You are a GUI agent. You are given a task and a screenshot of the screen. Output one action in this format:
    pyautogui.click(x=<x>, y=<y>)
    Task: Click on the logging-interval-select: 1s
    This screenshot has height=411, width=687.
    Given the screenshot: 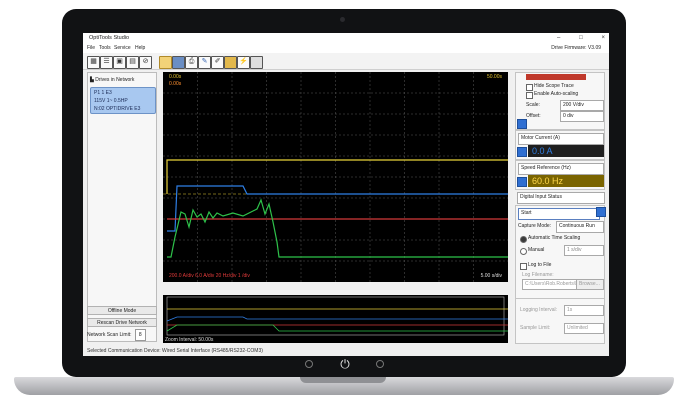 What is the action you would take?
    pyautogui.click(x=584, y=310)
    